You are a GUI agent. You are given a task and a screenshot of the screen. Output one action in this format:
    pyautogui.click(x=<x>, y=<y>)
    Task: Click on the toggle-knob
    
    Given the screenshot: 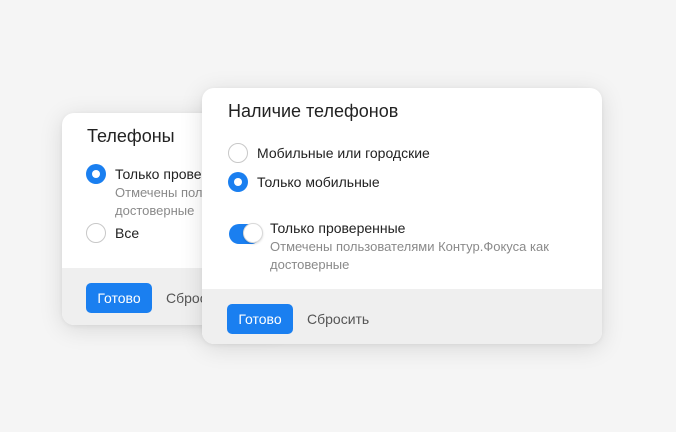 What is the action you would take?
    pyautogui.click(x=253, y=233)
    